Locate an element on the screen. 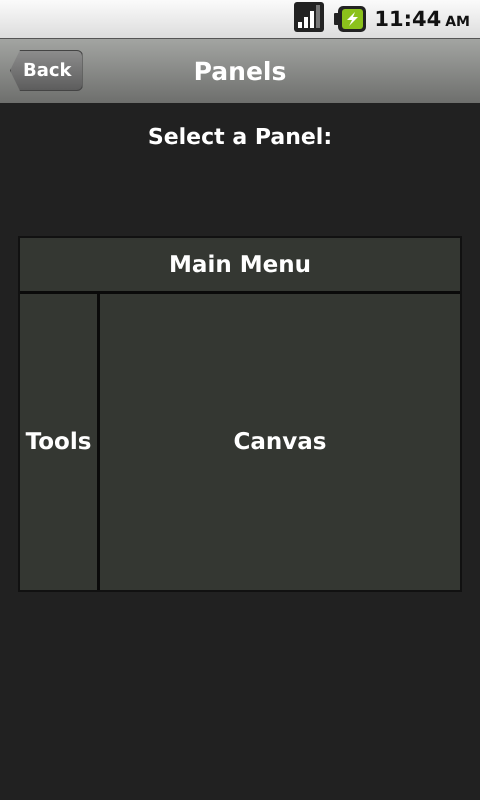 The width and height of the screenshot is (480, 800). clock-period: AM is located at coordinates (457, 22).